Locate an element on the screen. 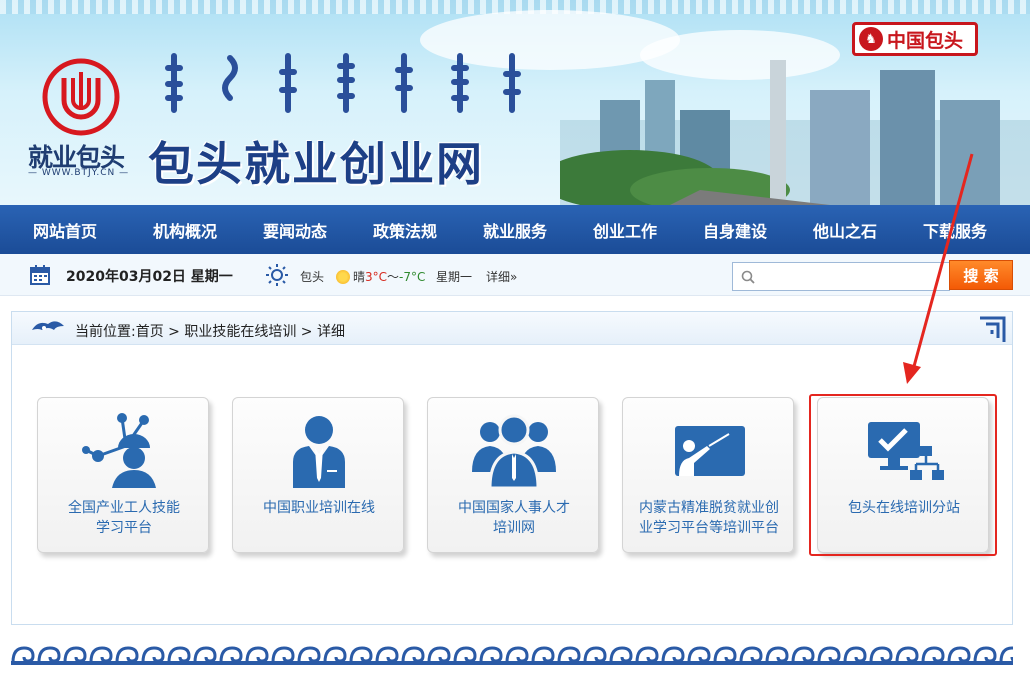  breadcrumb-text: 当前位置:首页 > 职业技能在线培训 > 详细 is located at coordinates (210, 331).